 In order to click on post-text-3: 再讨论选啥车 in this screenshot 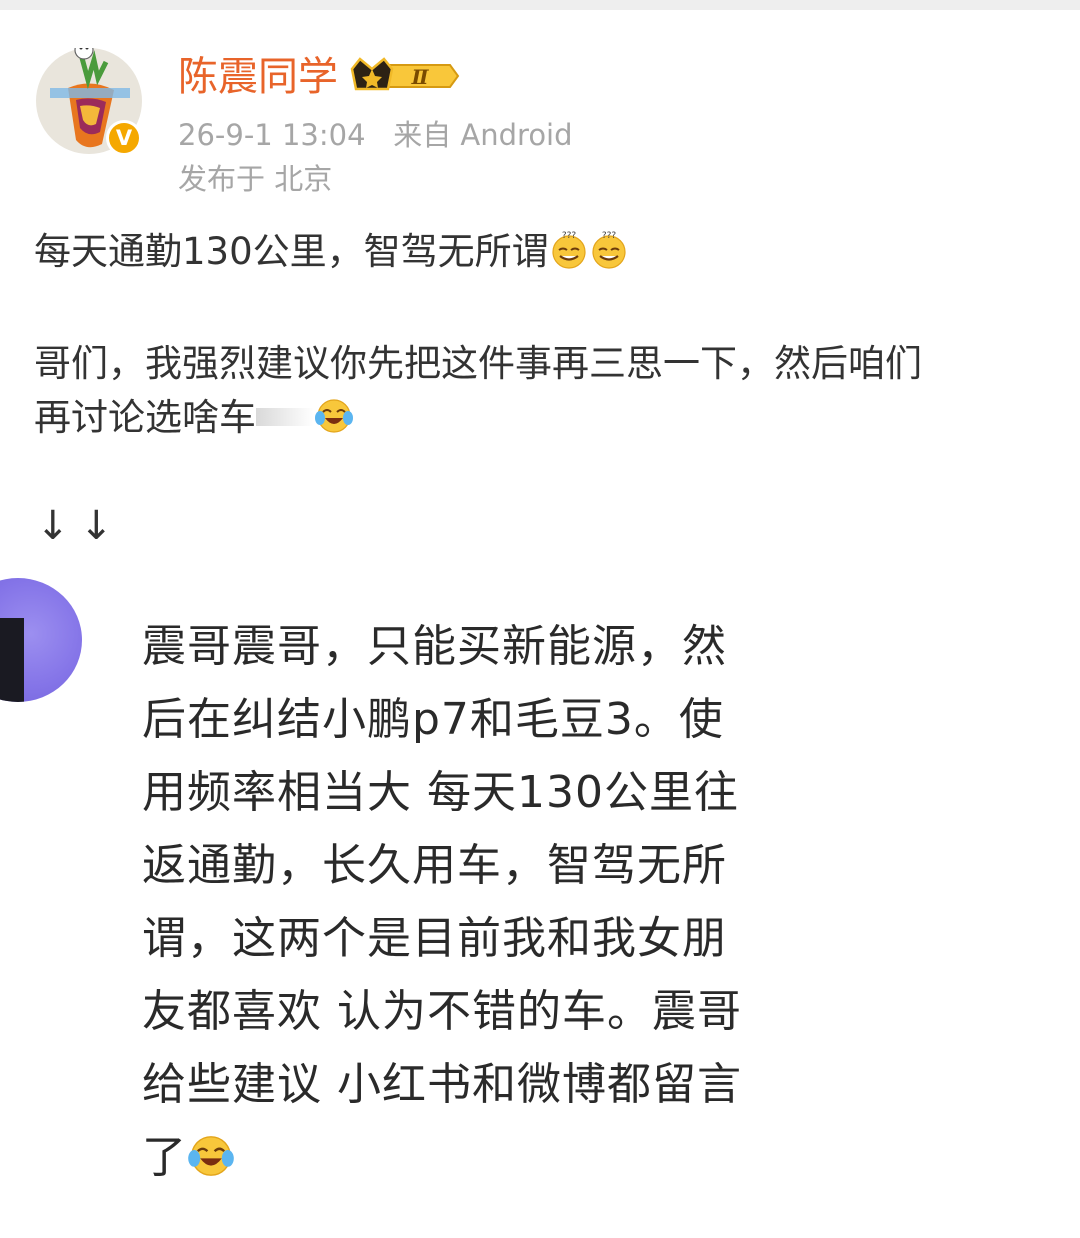, I will do `click(145, 417)`.